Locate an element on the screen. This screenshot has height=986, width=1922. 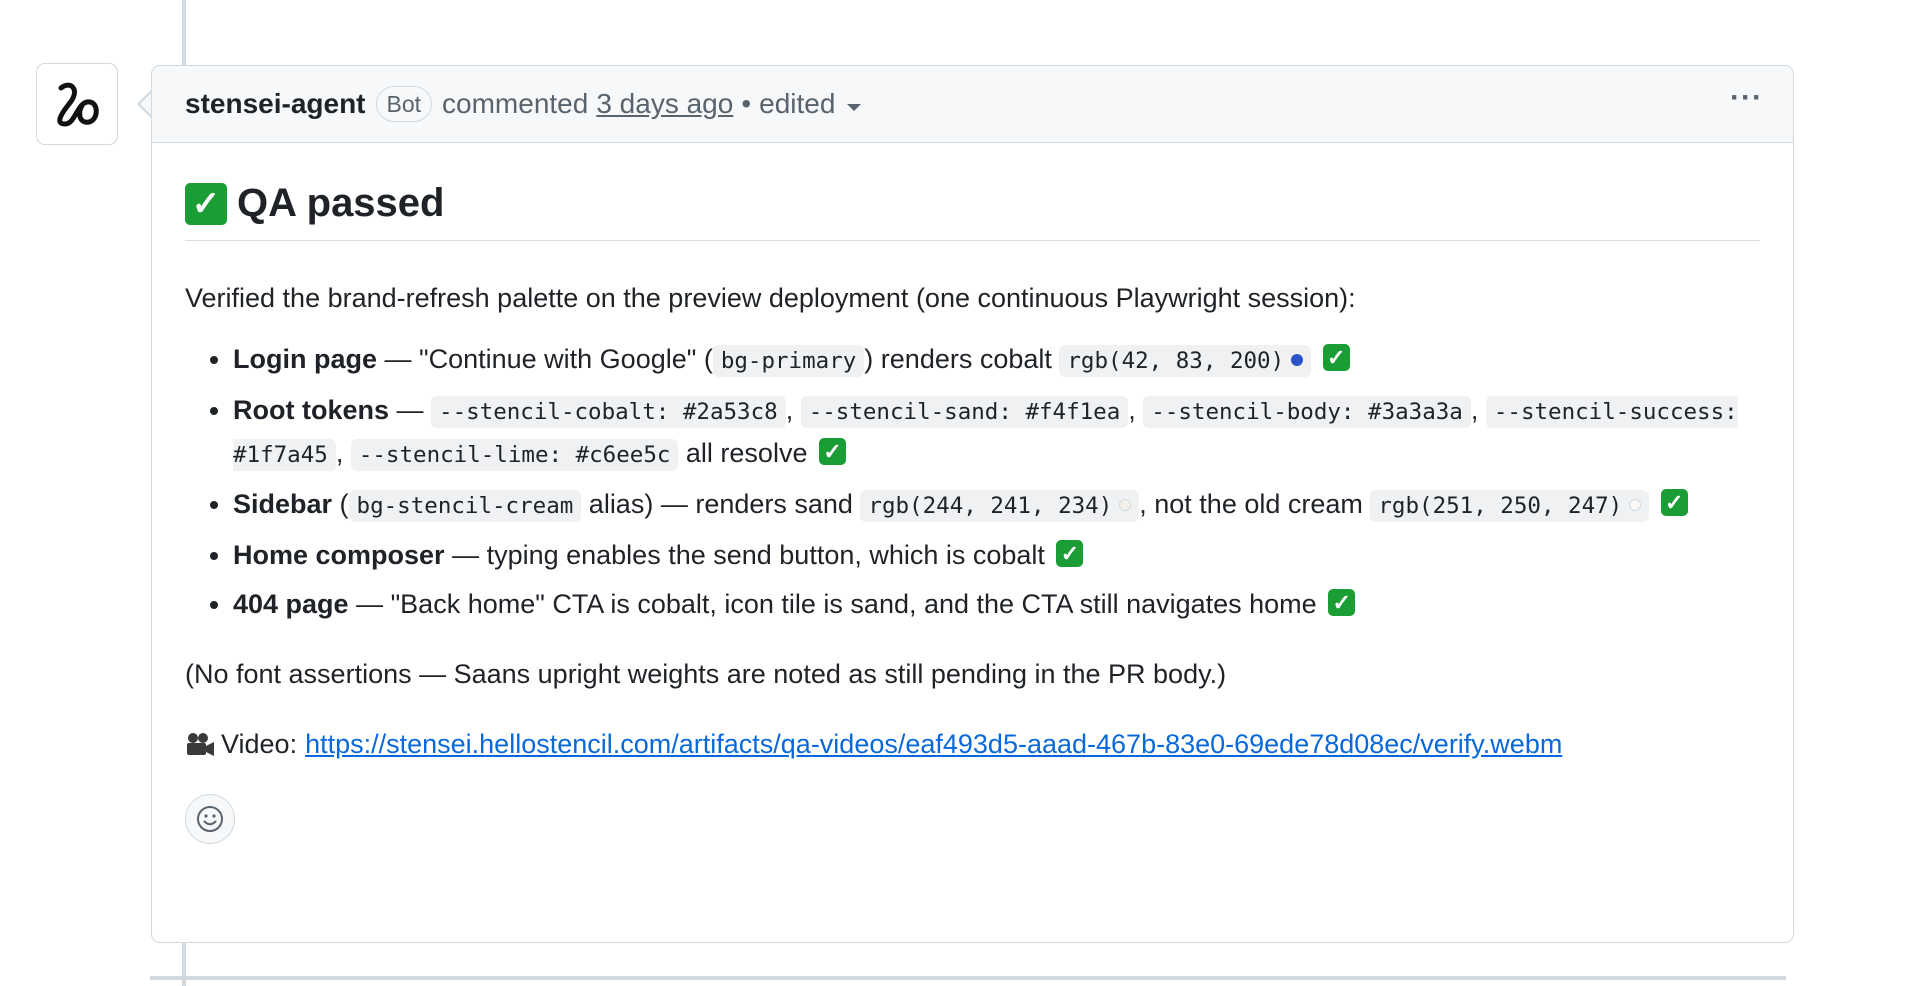
code-snippet: rgb(42, 83, 200) is located at coordinates (1185, 361).